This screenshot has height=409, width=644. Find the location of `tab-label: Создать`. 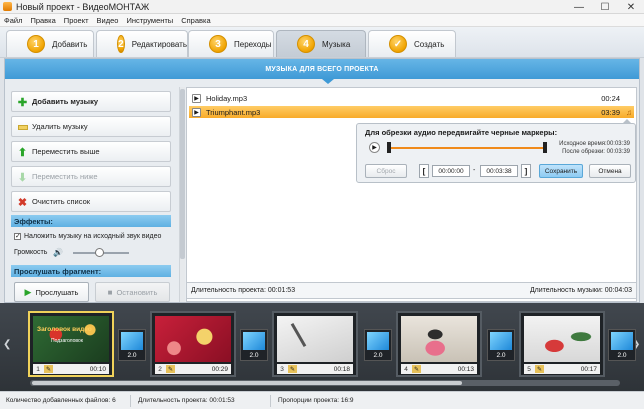

tab-label: Создать is located at coordinates (429, 44).